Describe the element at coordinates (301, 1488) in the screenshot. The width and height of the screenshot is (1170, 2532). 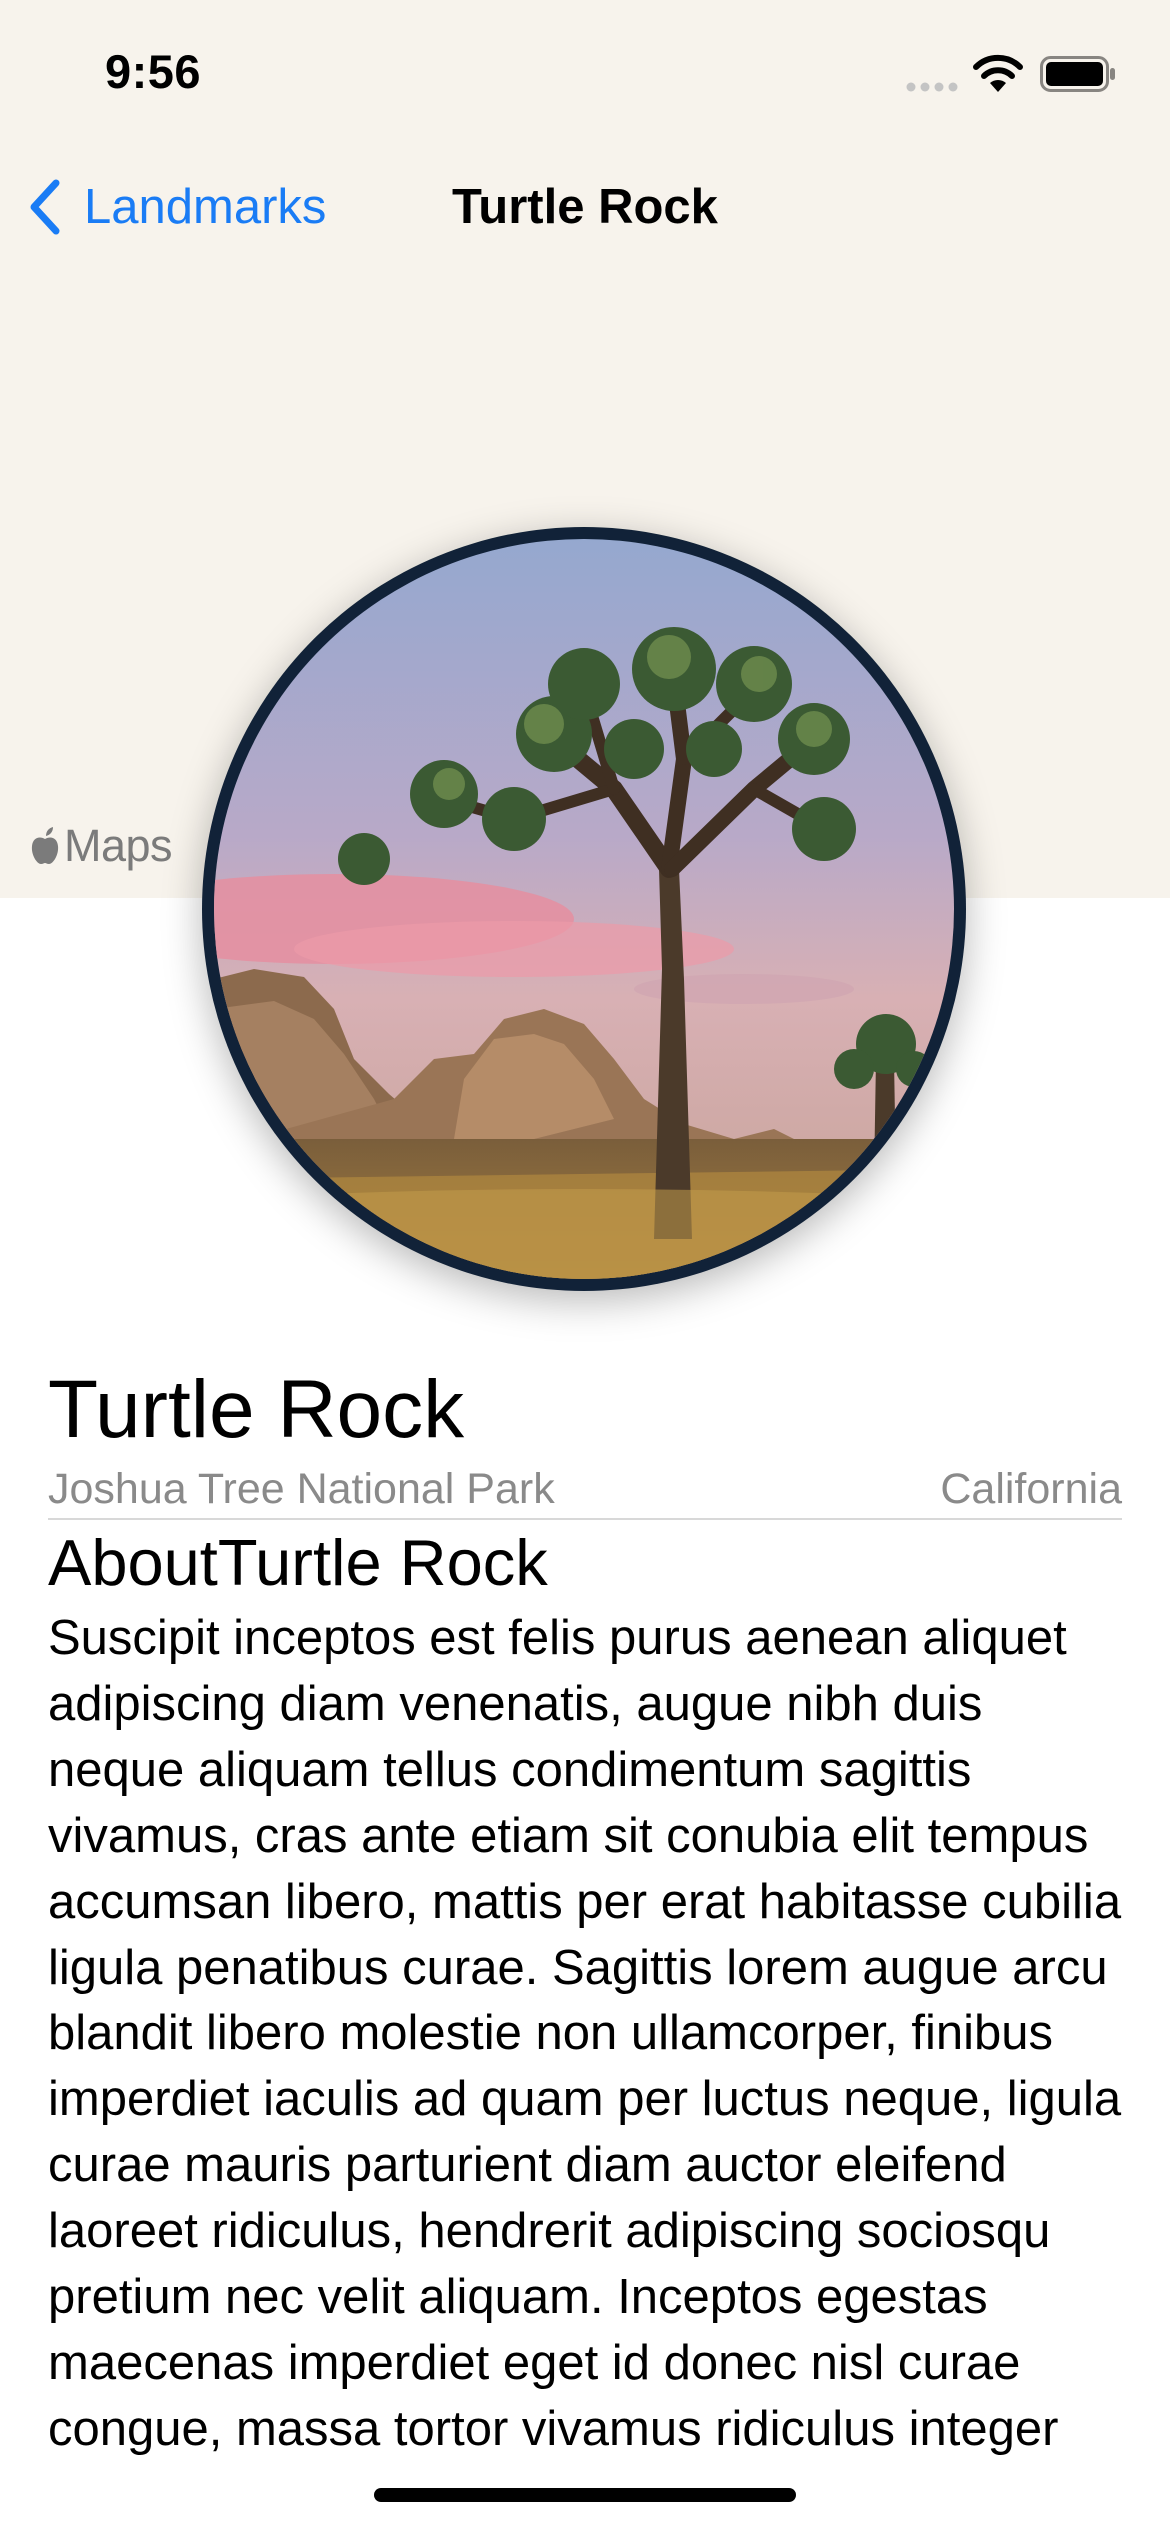
I see `park-name: Joshua Tree National Park` at that location.